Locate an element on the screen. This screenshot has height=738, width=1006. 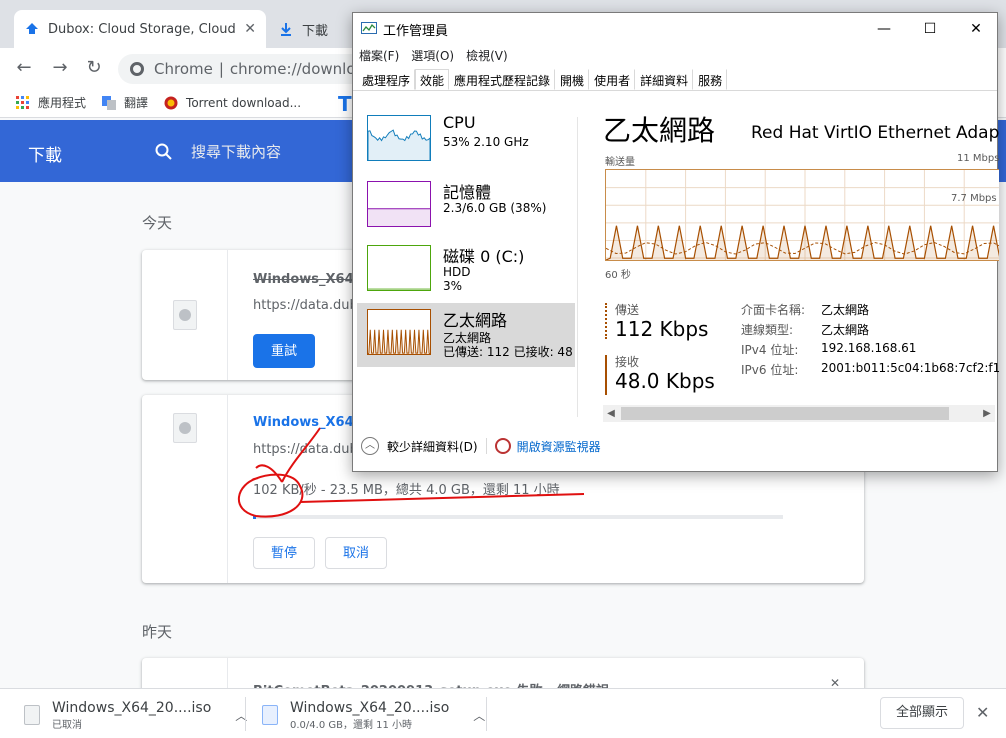
tab-users: 使用者 is located at coordinates (612, 79).